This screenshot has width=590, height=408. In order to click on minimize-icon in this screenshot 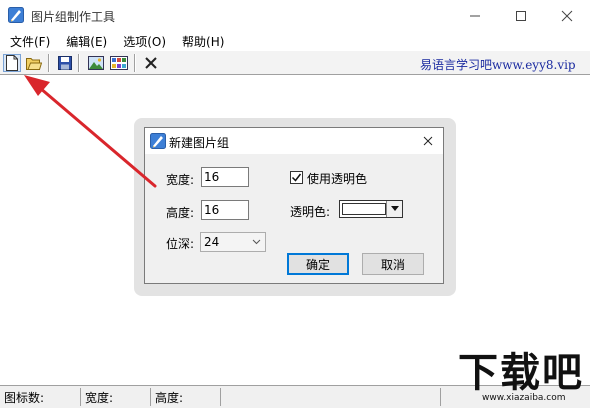, I will do `click(475, 15)`.